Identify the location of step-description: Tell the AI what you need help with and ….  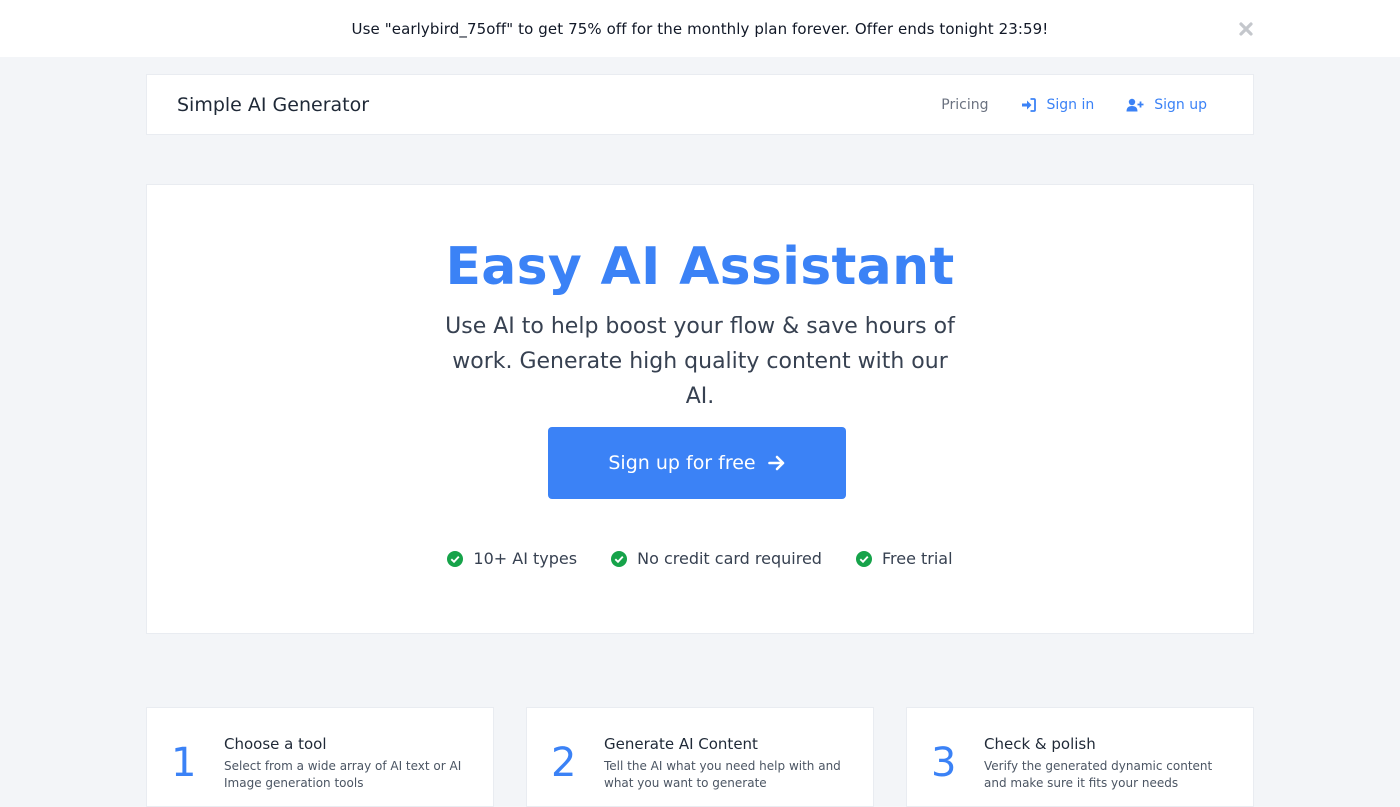
(722, 774).